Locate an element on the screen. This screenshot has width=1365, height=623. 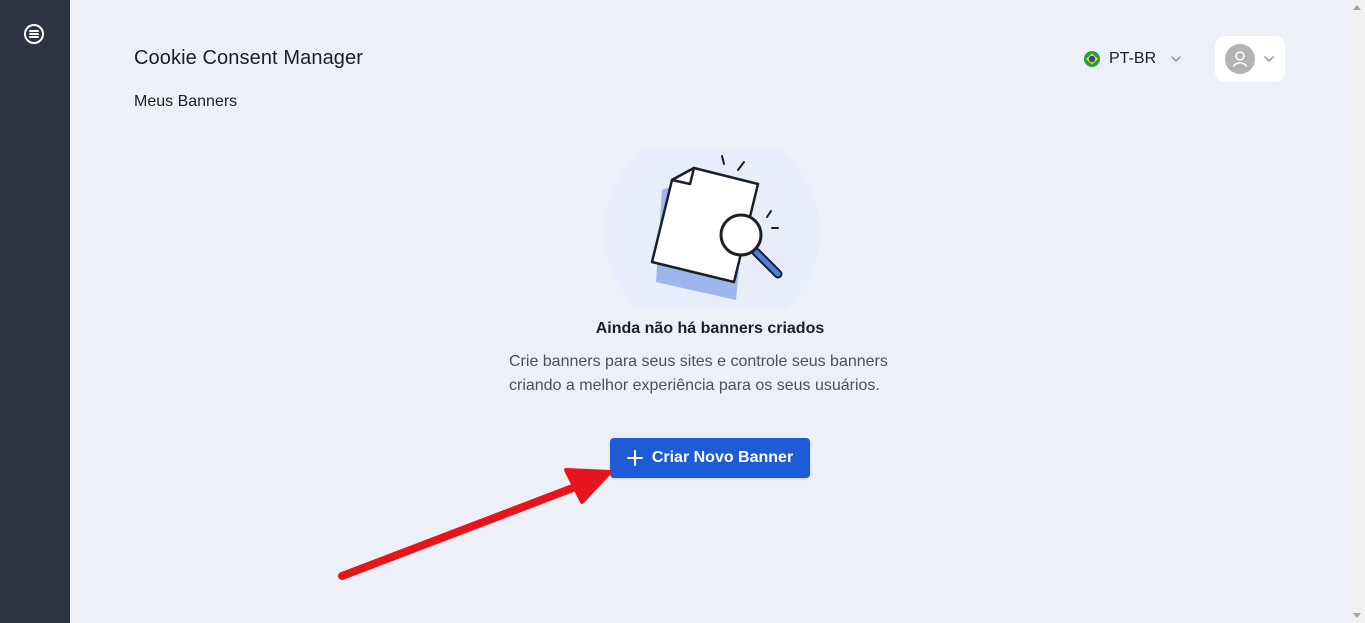
language-select: PT-BR is located at coordinates (1133, 59).